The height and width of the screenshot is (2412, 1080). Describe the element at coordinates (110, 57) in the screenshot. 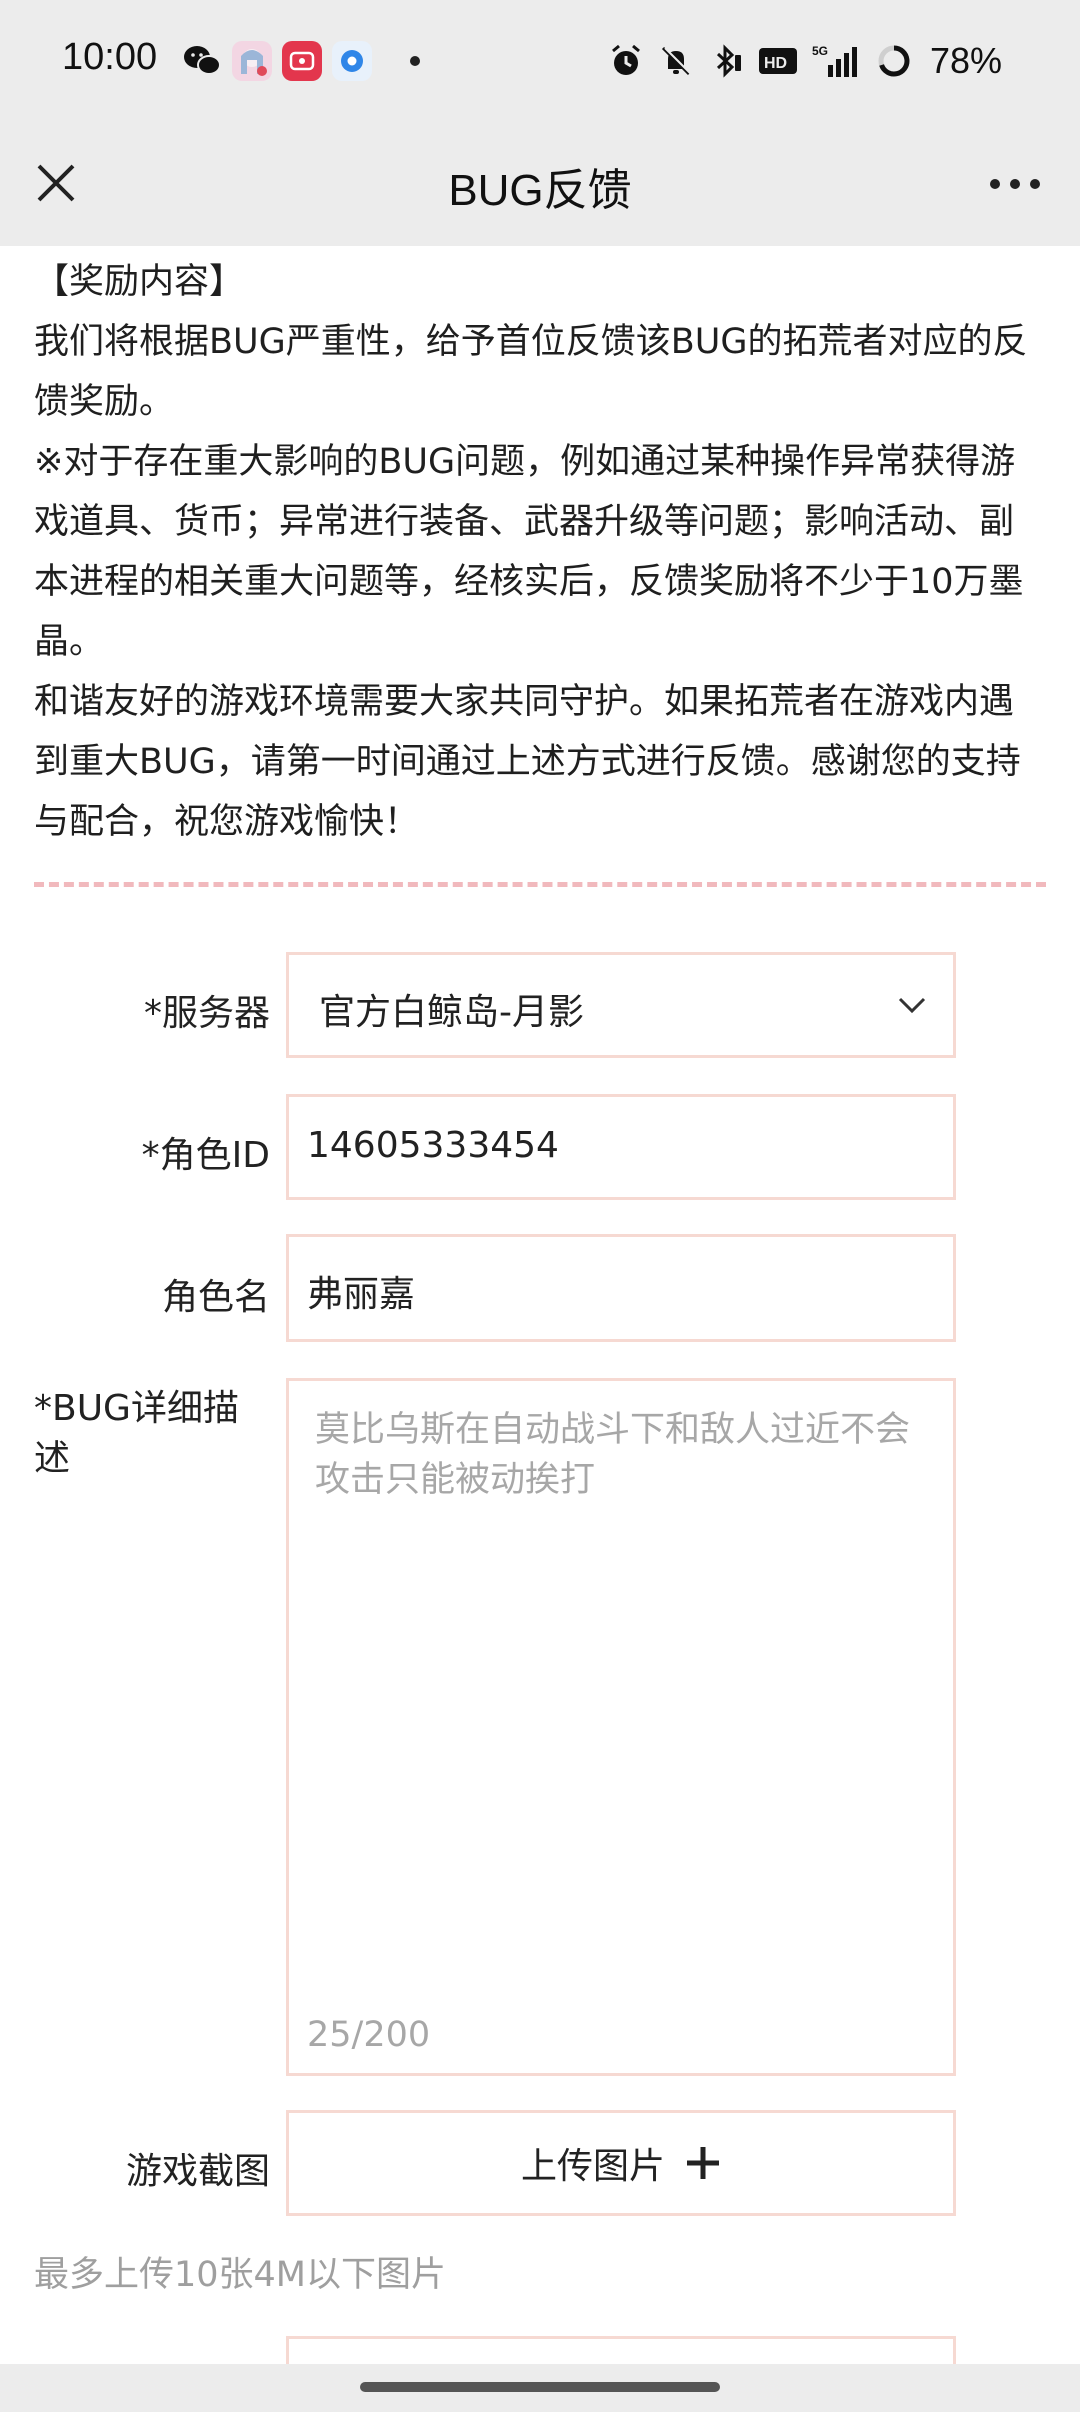

I see `status-time: 10:00` at that location.